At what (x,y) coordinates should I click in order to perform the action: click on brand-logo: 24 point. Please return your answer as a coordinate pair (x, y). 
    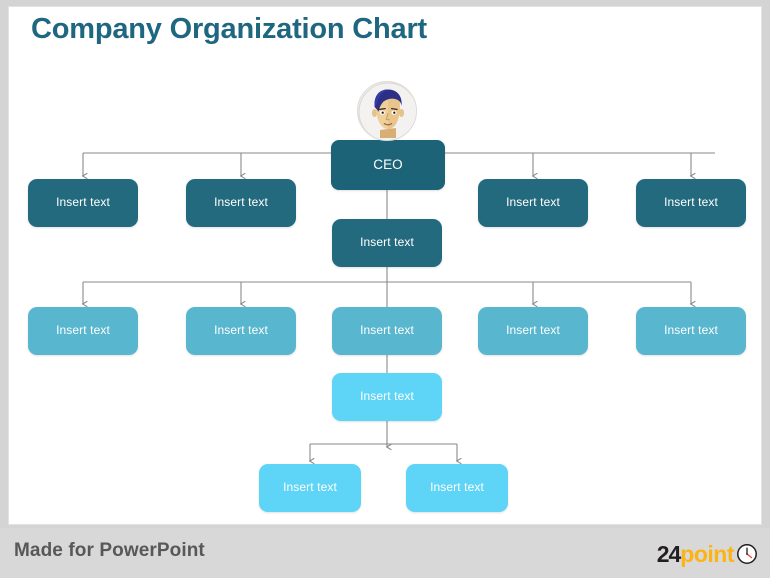
    Looking at the image, I should click on (707, 554).